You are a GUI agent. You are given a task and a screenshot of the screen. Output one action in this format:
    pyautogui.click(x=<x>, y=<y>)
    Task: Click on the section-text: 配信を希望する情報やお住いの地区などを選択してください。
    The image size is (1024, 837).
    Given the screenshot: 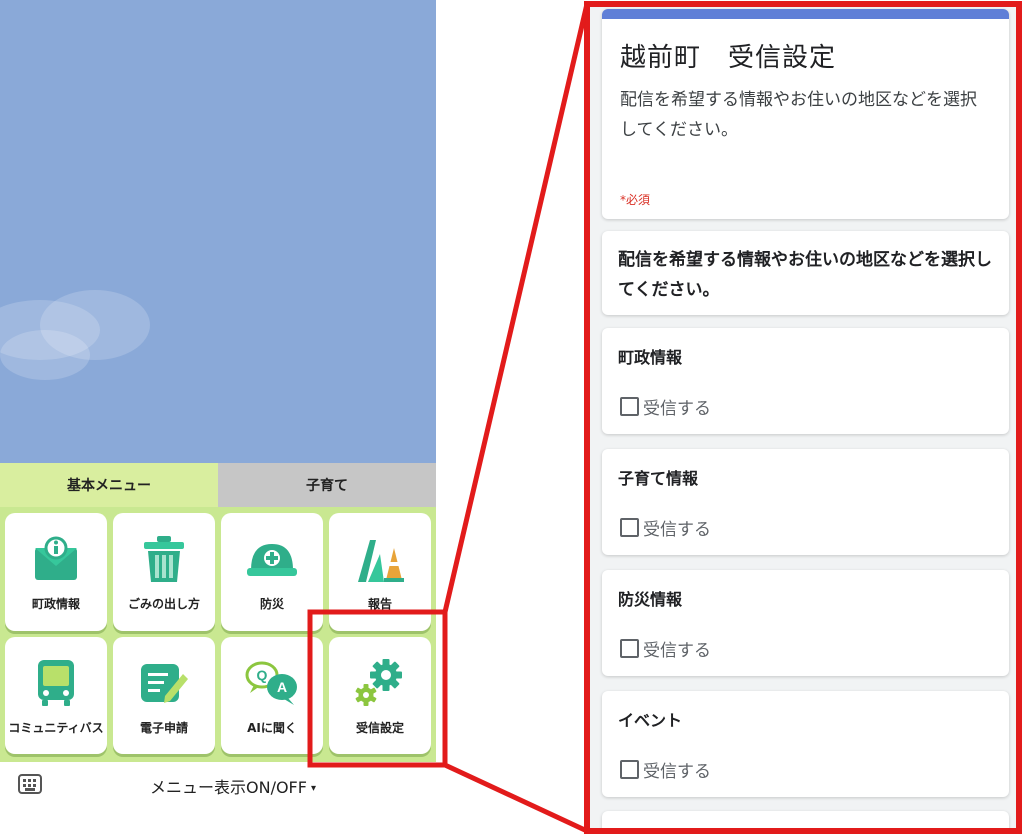 What is the action you would take?
    pyautogui.click(x=805, y=275)
    